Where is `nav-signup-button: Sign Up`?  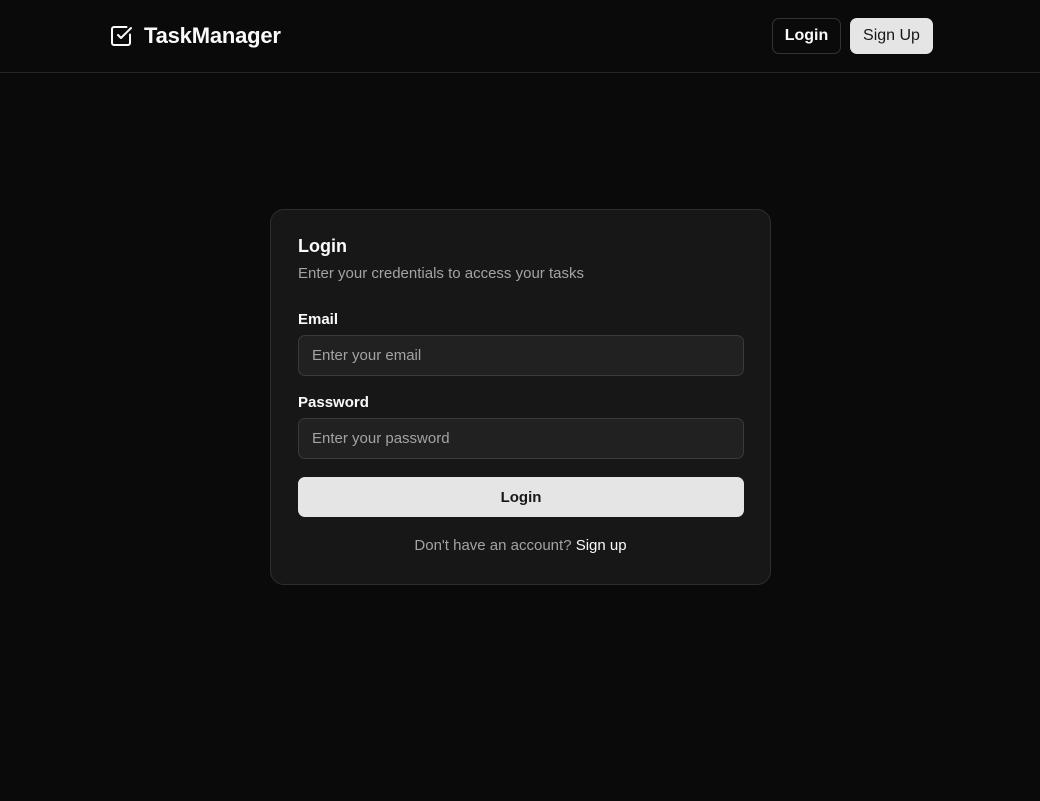 nav-signup-button: Sign Up is located at coordinates (891, 36).